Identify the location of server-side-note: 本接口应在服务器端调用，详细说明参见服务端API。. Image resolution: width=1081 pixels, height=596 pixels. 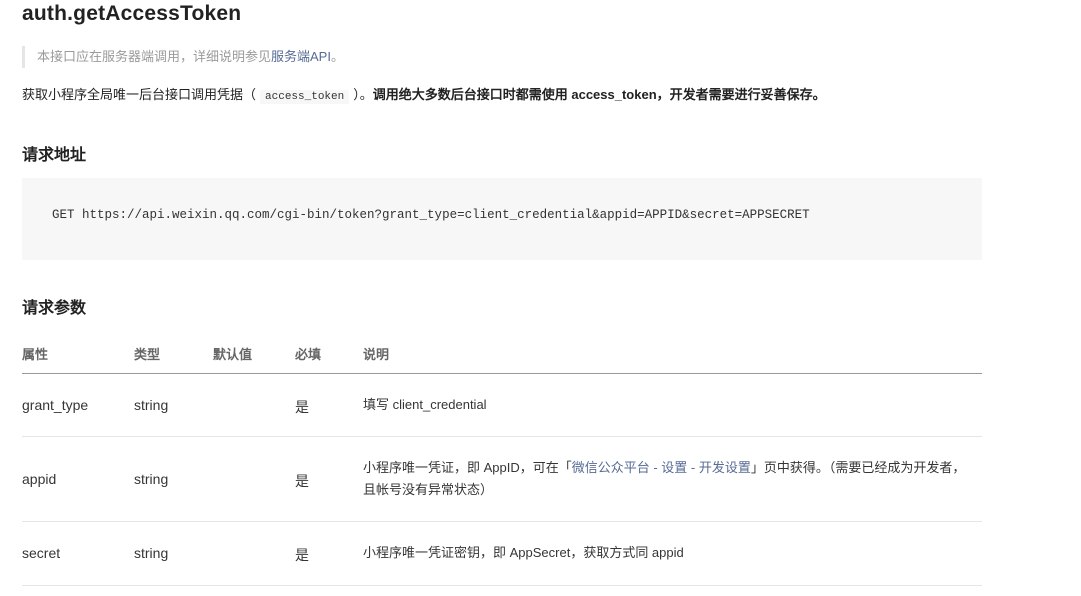
(183, 57).